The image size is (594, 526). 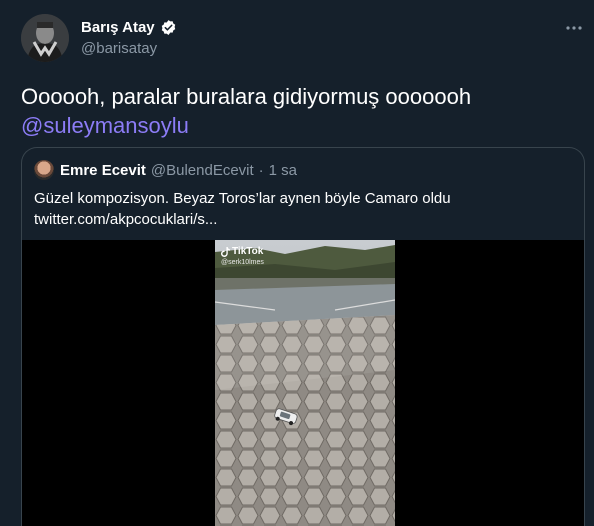 I want to click on author-name-row: Barış Atay, so click(x=129, y=27).